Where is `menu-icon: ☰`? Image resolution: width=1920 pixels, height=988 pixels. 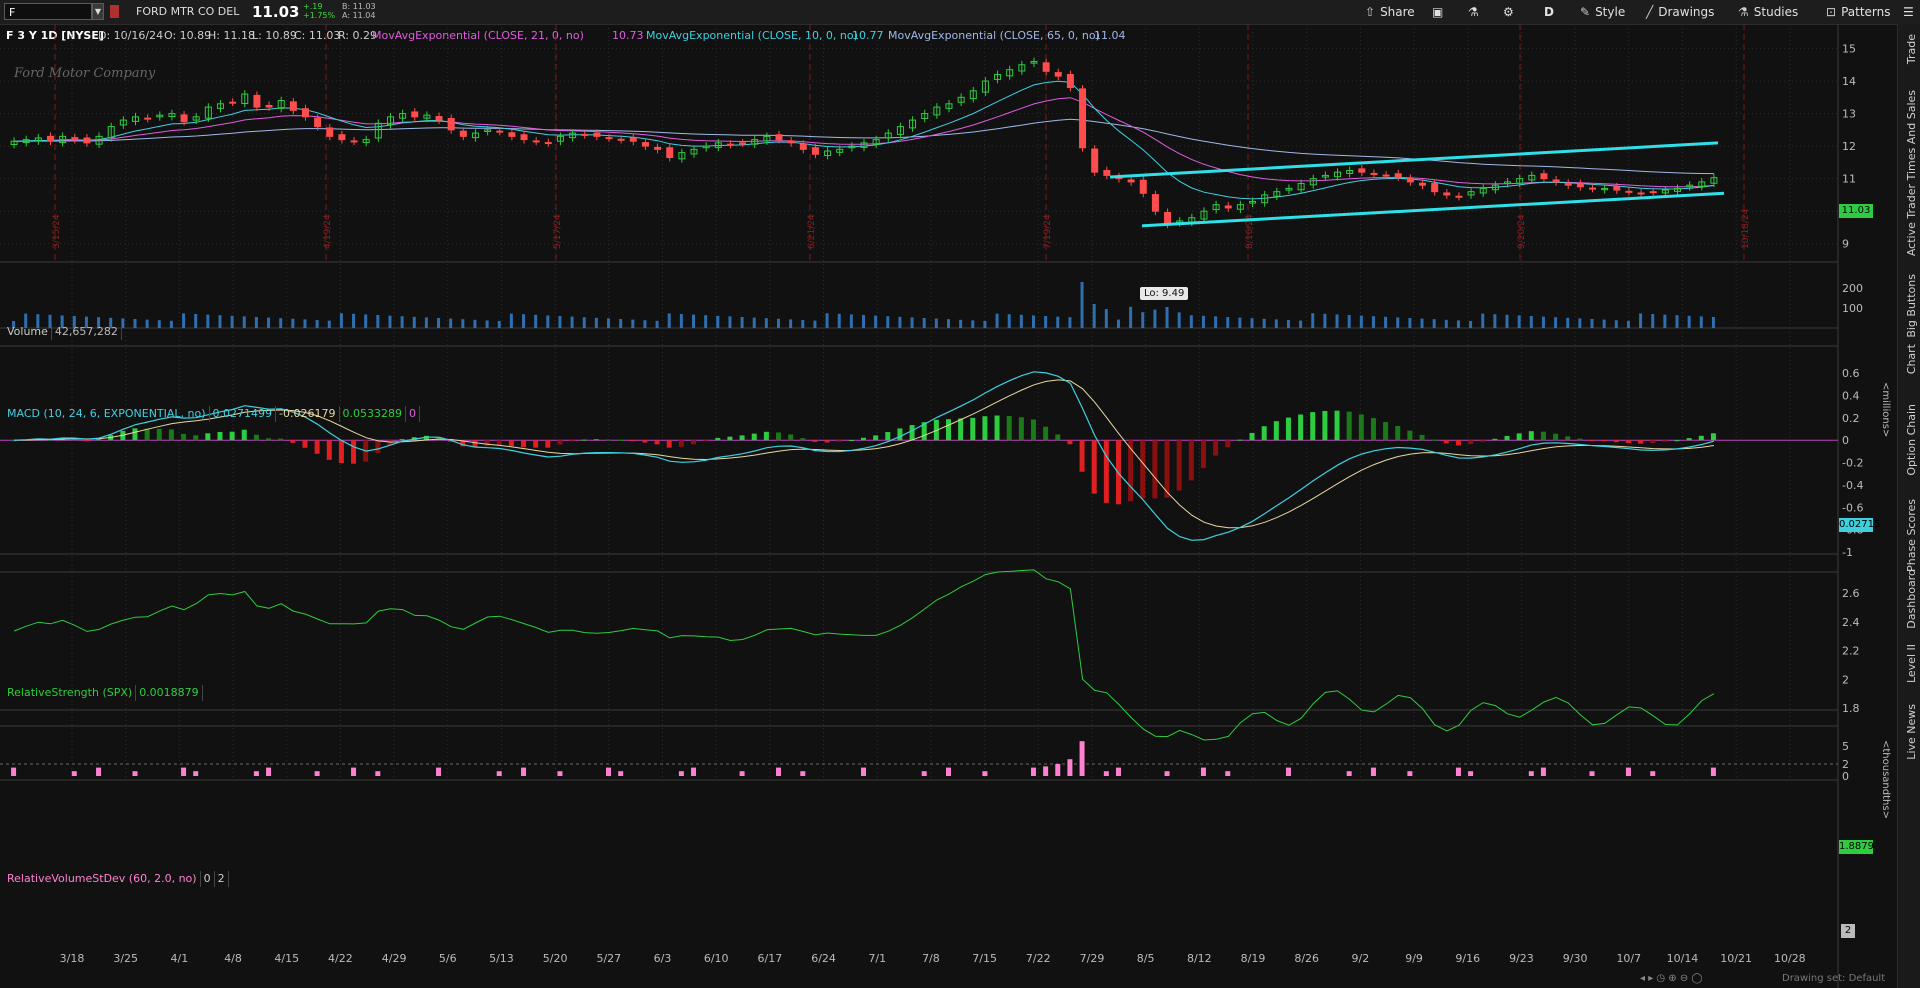 menu-icon: ☰ is located at coordinates (1908, 12).